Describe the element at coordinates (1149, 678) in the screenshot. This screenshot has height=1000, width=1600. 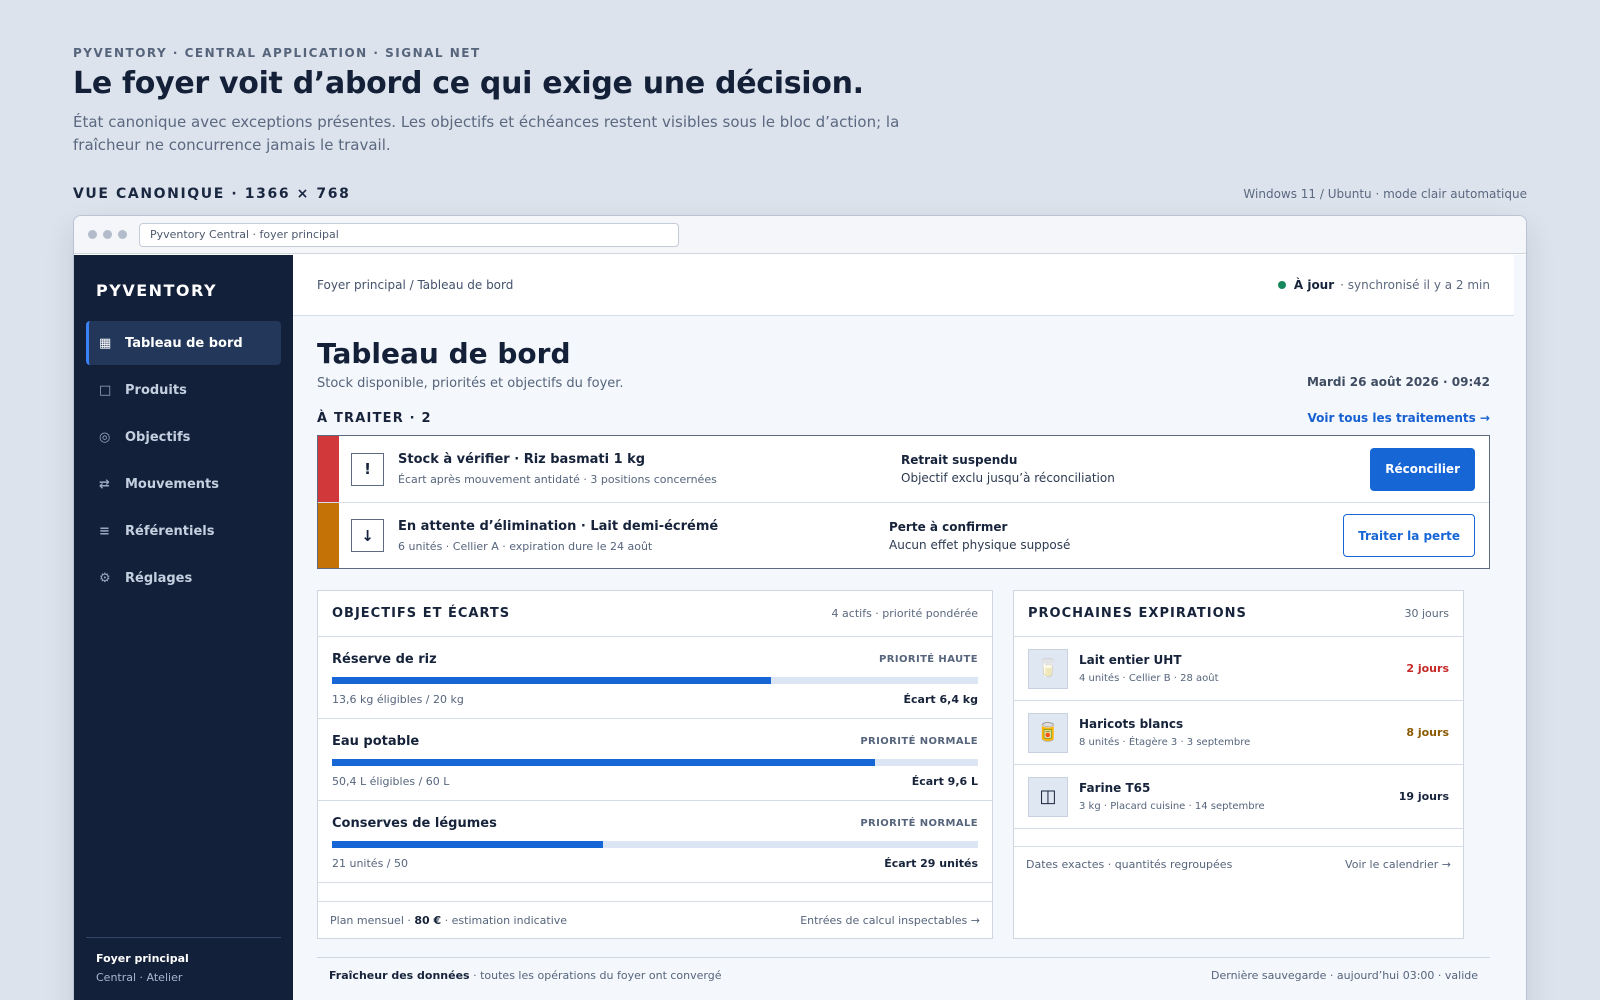
I see `expiration-desc: 4 unités · Cellier B · 28 août` at that location.